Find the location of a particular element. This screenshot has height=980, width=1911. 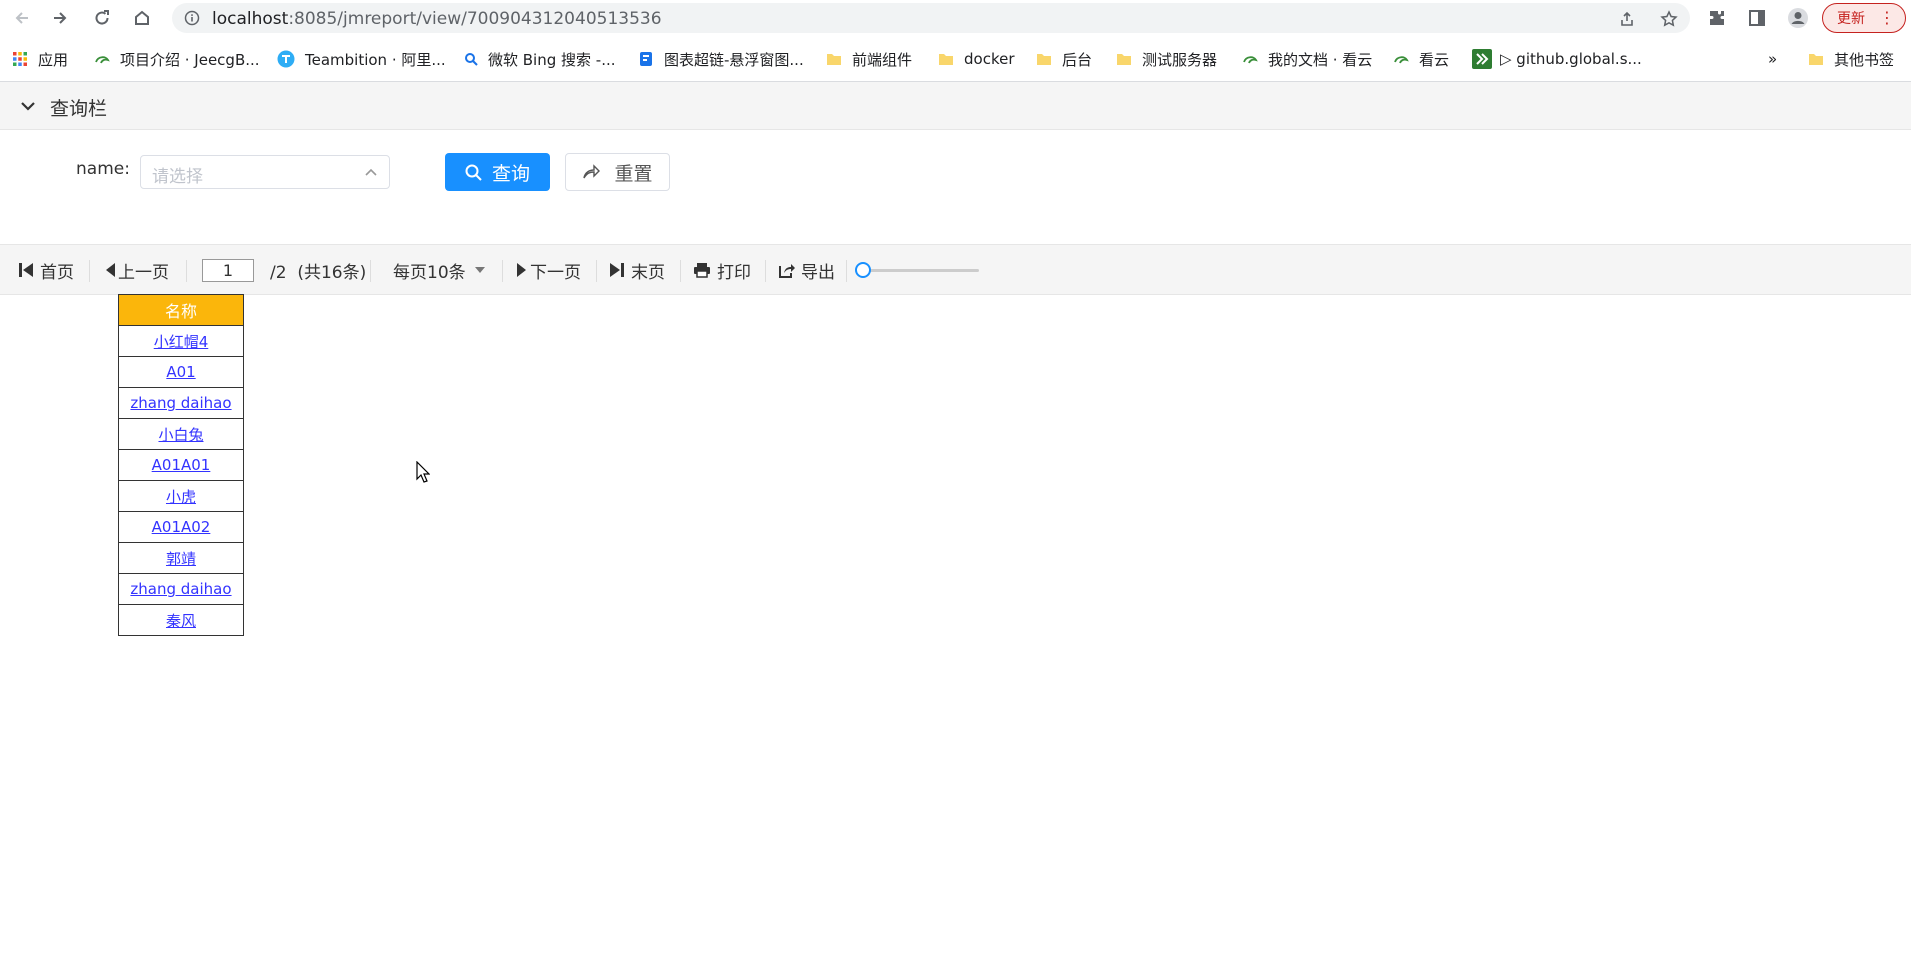

last-page-button: 末页 is located at coordinates (637, 270).